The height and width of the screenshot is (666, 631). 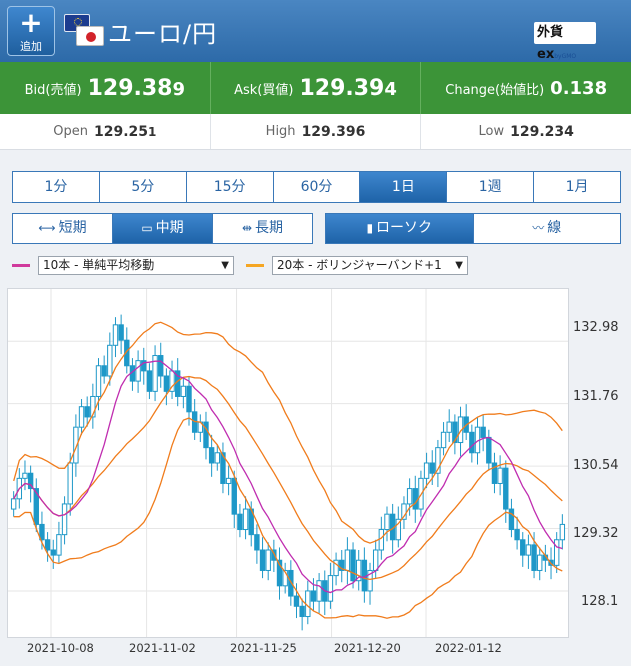 What do you see at coordinates (468, 648) in the screenshot?
I see `x-tick: 2022-01-12` at bounding box center [468, 648].